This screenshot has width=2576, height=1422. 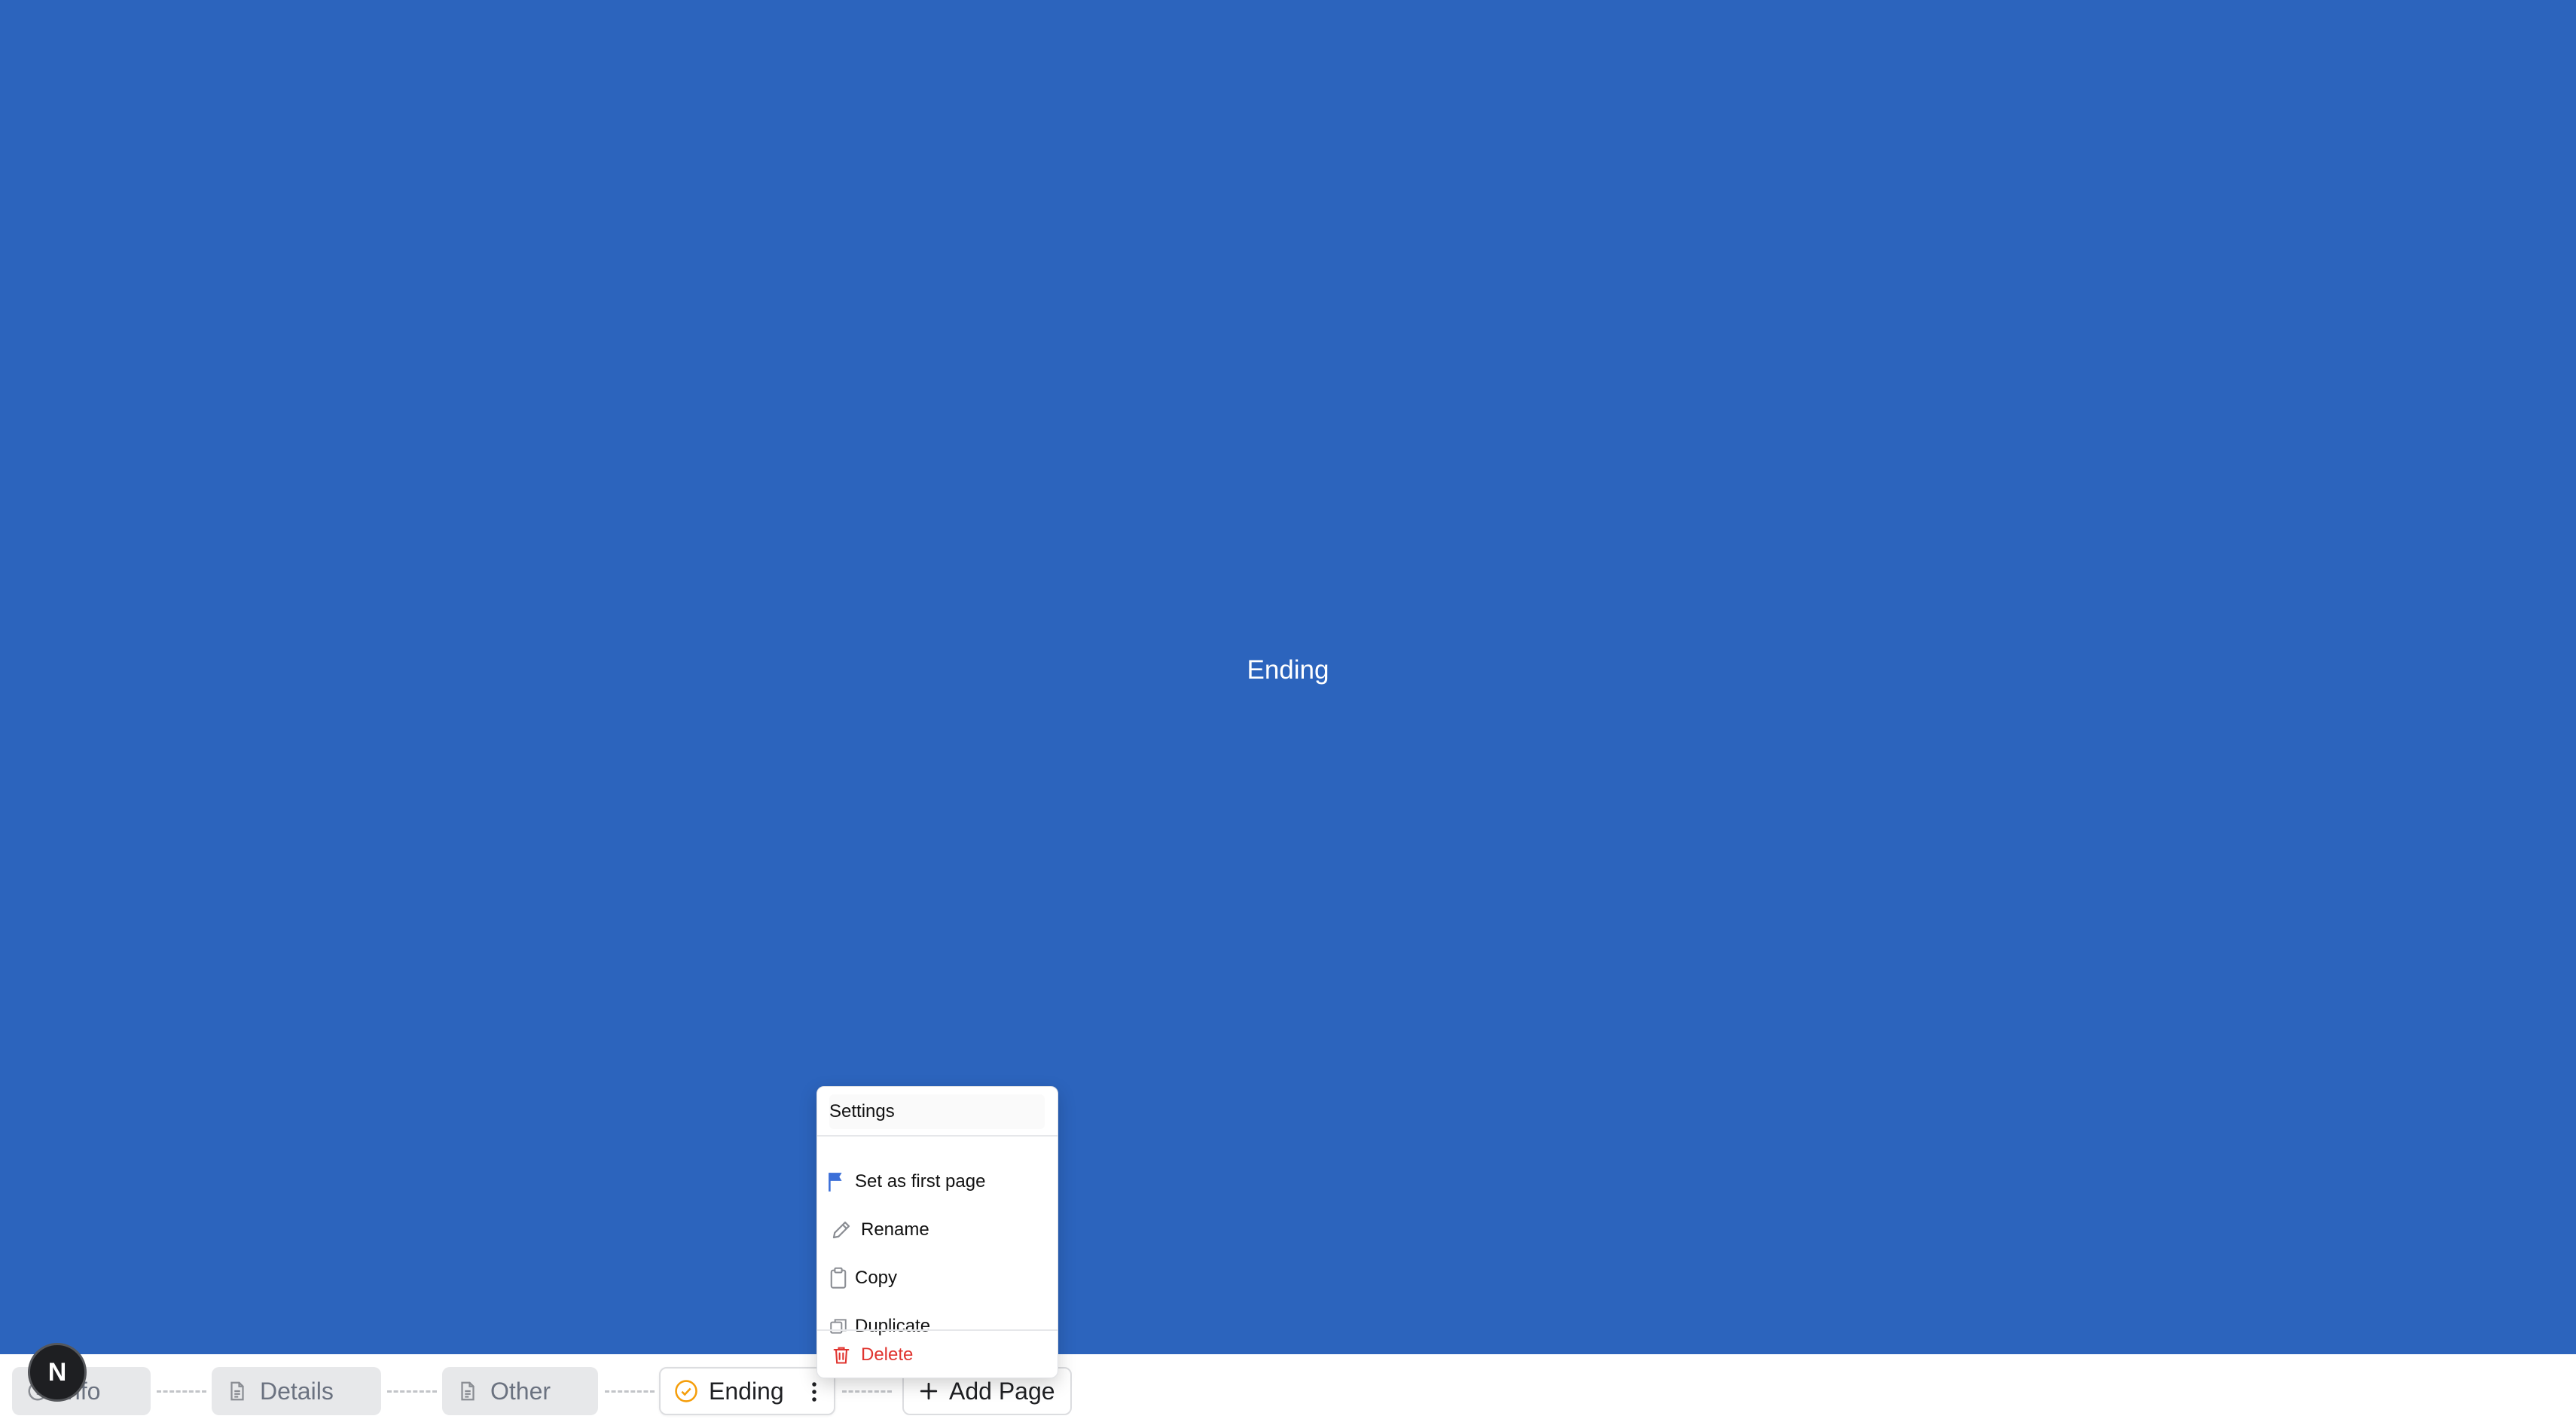 I want to click on menu-item-label: Rename, so click(x=895, y=1229).